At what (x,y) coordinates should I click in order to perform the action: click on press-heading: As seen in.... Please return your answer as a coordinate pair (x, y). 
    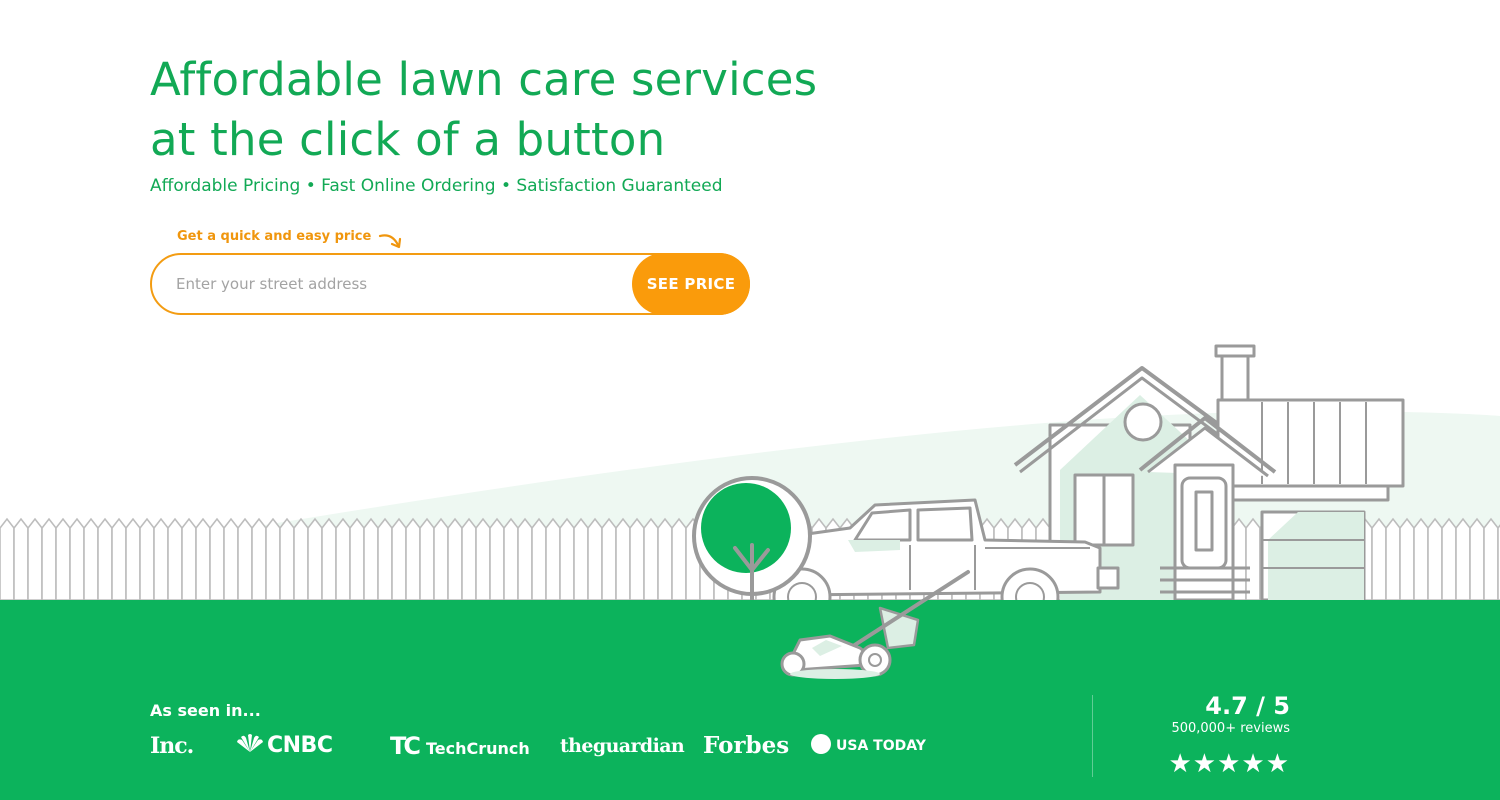
    Looking at the image, I should click on (205, 710).